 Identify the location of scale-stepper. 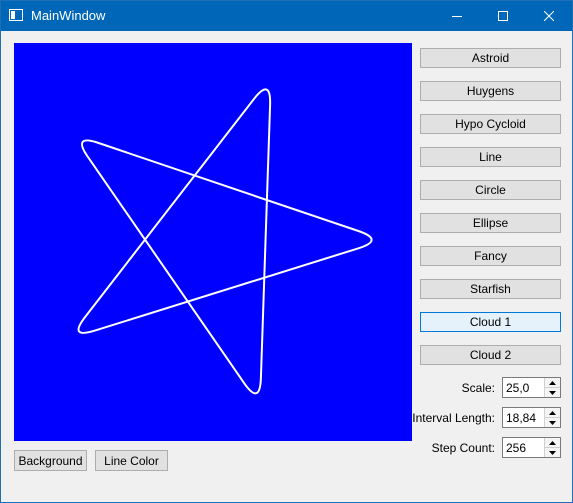
(552, 387).